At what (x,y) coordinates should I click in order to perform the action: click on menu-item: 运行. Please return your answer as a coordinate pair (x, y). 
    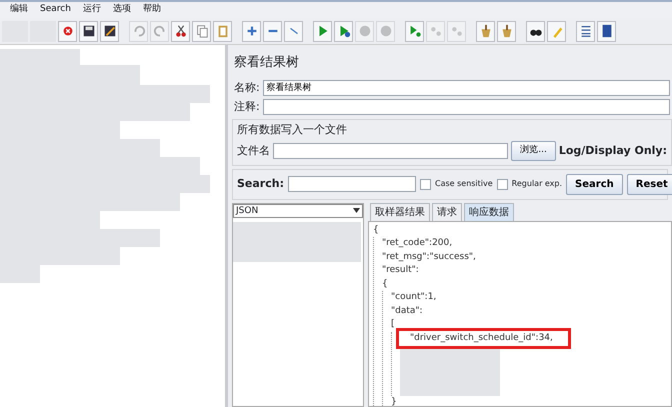
    Looking at the image, I should click on (91, 10).